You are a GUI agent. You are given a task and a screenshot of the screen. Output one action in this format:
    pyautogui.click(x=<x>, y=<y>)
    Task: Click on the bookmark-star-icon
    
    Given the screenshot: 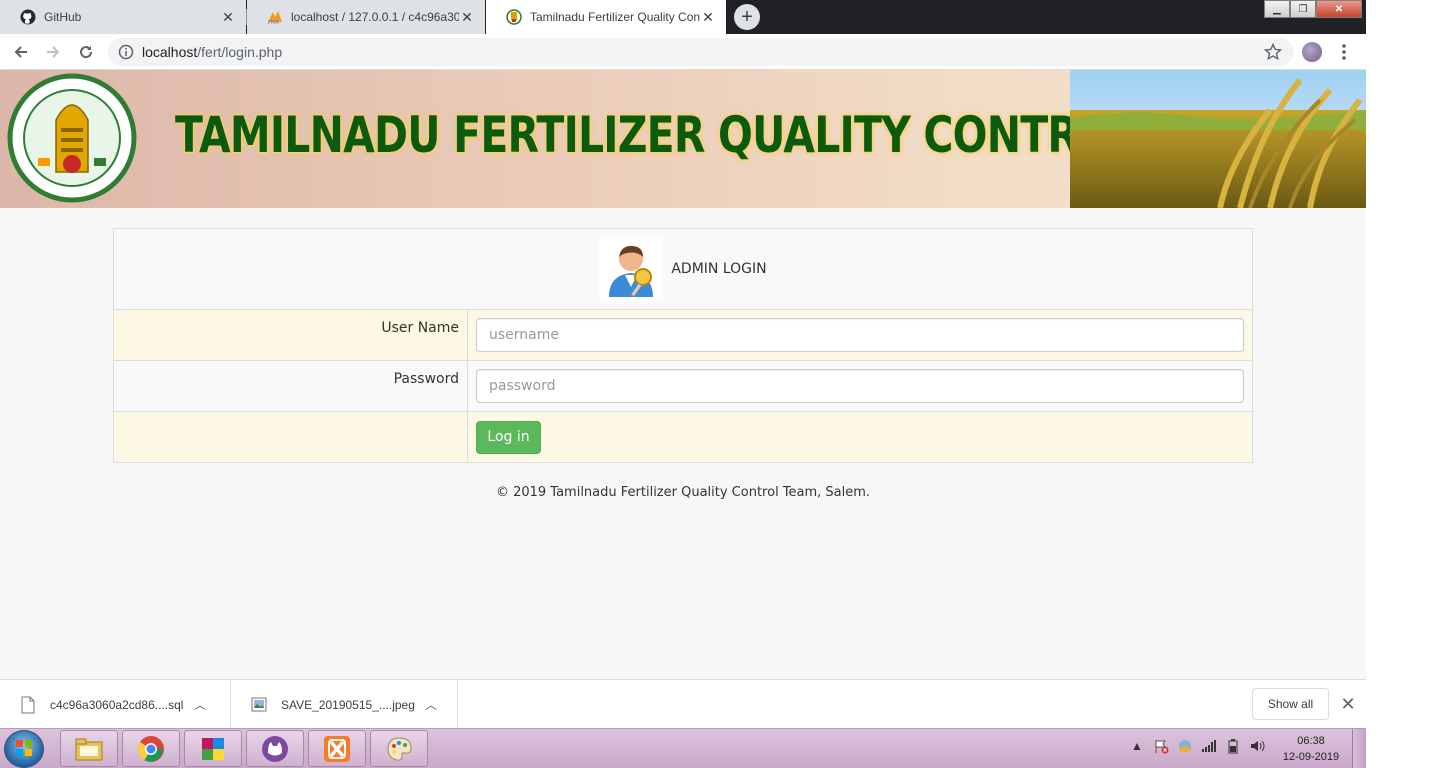 What is the action you would take?
    pyautogui.click(x=1273, y=52)
    